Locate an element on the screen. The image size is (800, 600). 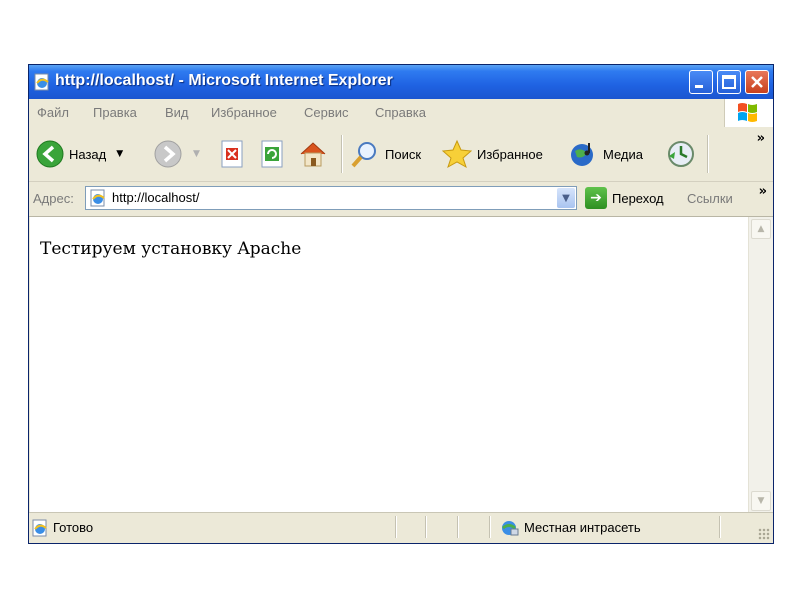
back-arrow-icon is located at coordinates (50, 154).